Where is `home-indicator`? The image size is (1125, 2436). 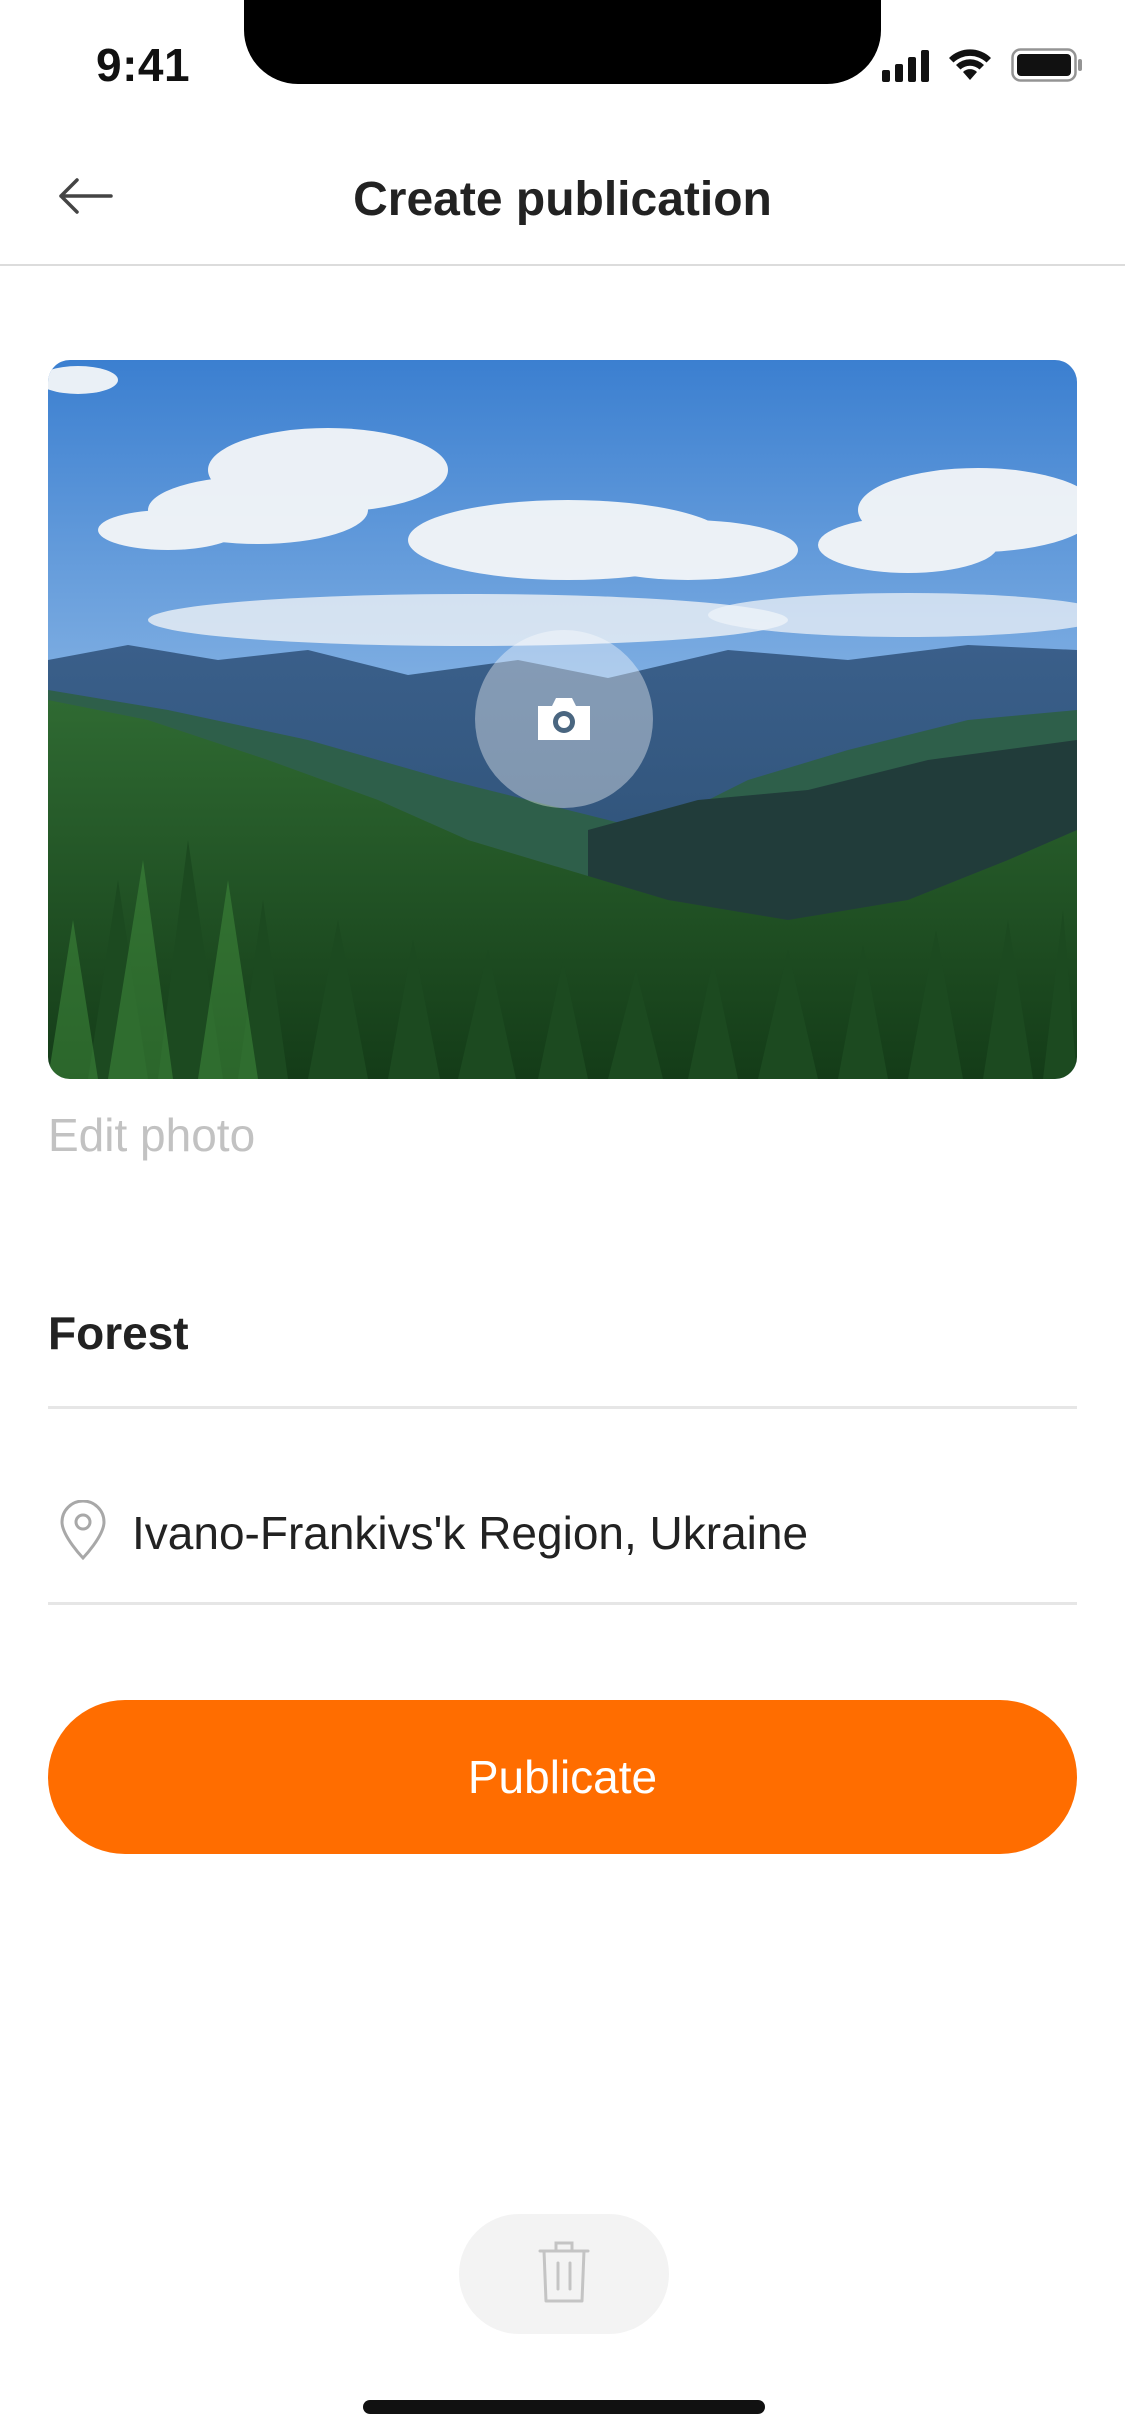 home-indicator is located at coordinates (564, 2407).